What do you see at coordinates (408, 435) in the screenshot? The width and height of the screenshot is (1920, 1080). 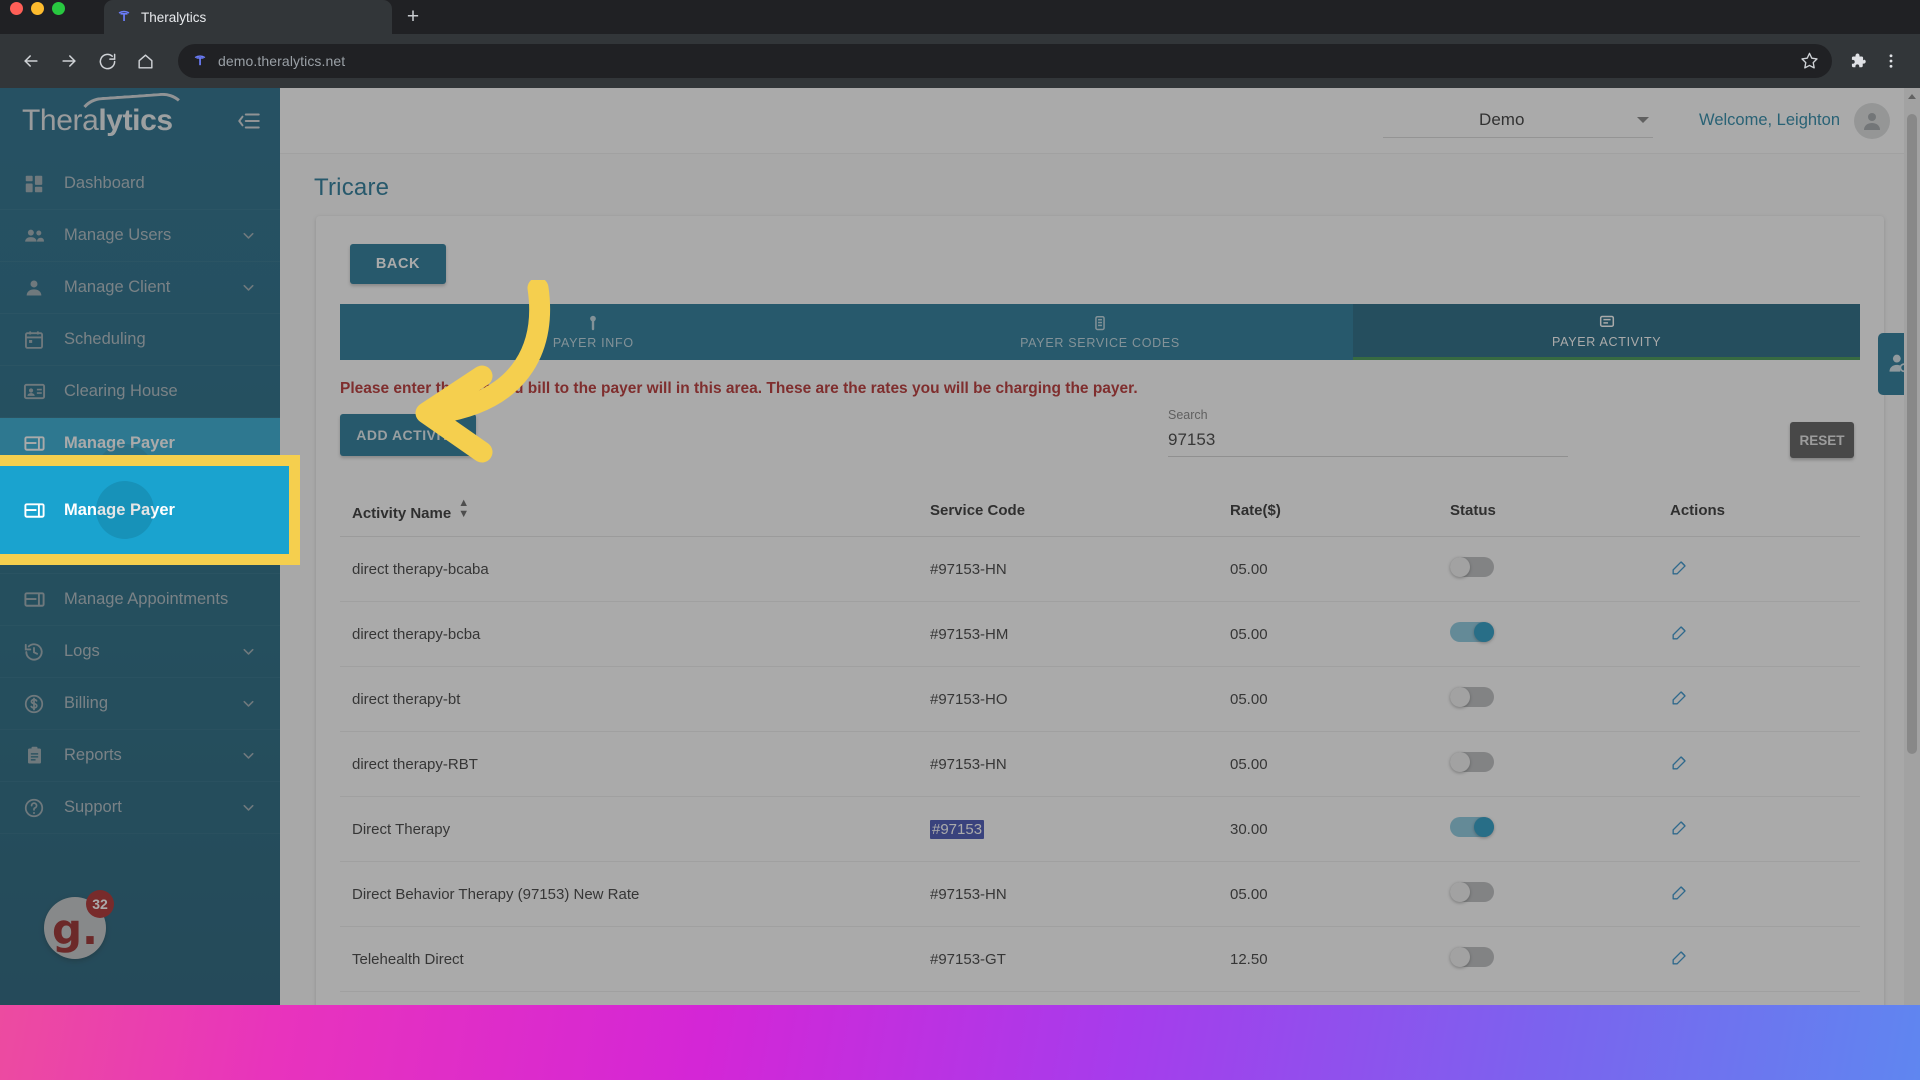 I see `add-activity-button: ADD ACTIVITY` at bounding box center [408, 435].